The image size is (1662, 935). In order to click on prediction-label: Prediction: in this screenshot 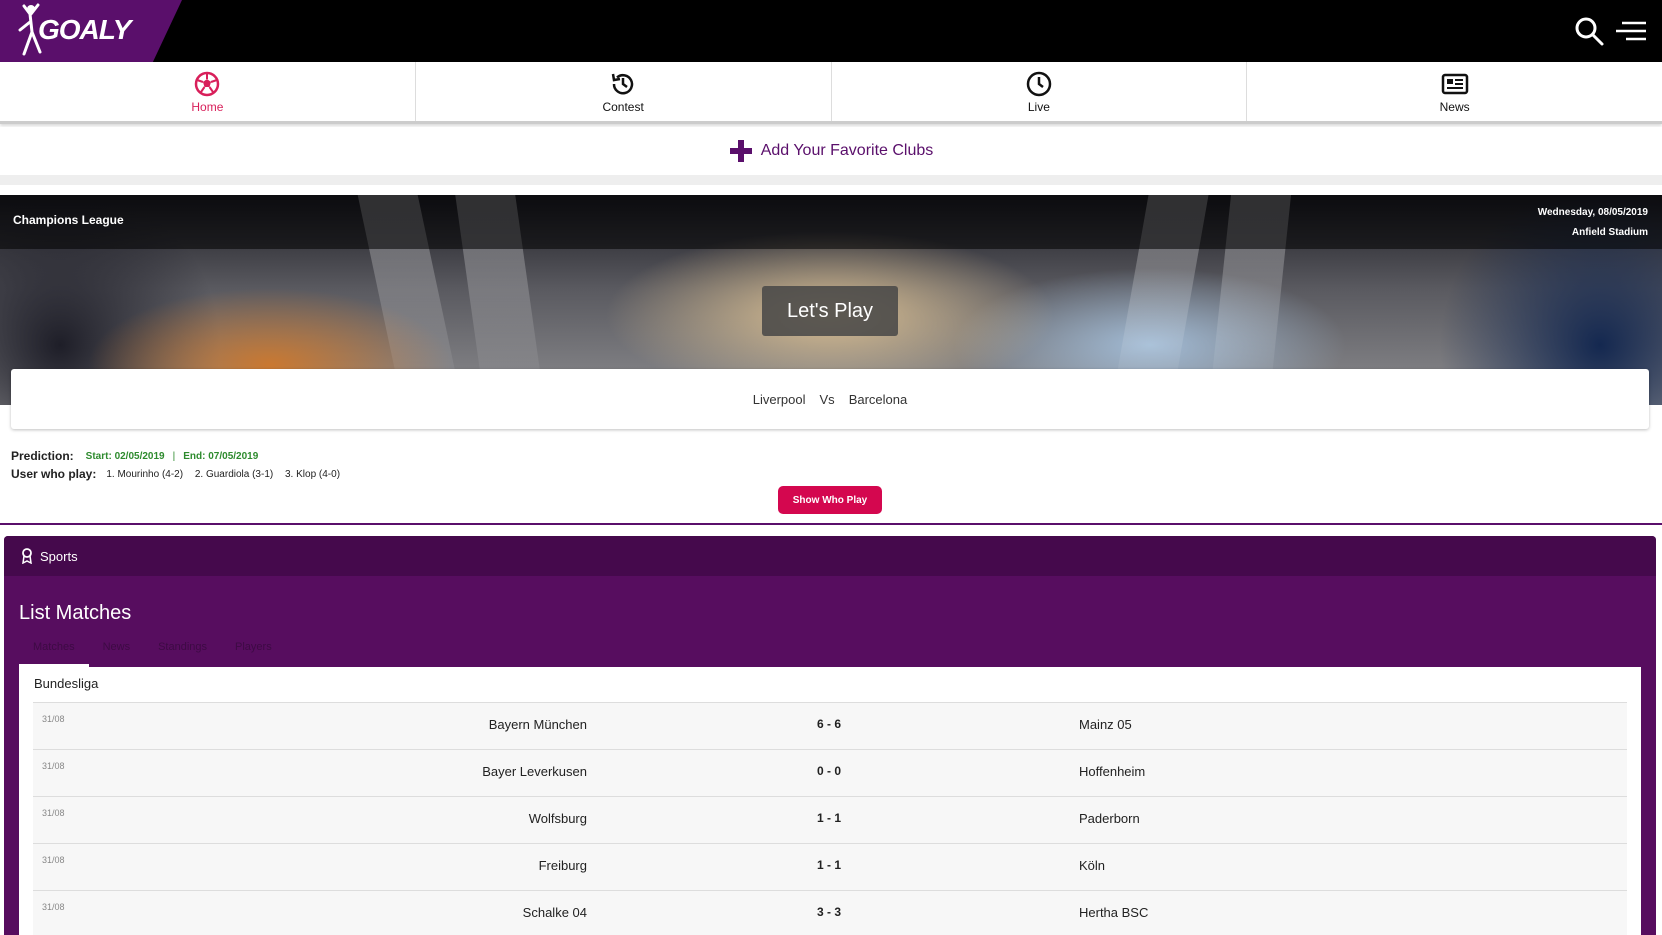, I will do `click(42, 456)`.